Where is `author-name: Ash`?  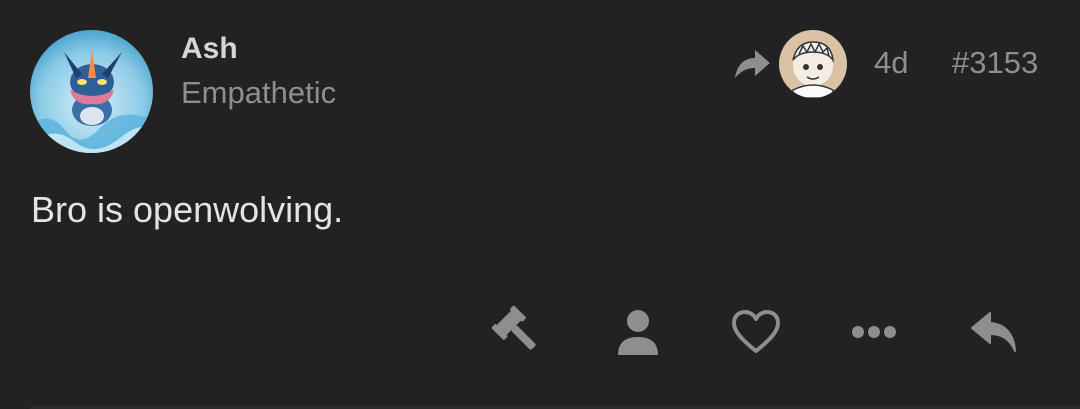
author-name: Ash is located at coordinates (209, 49).